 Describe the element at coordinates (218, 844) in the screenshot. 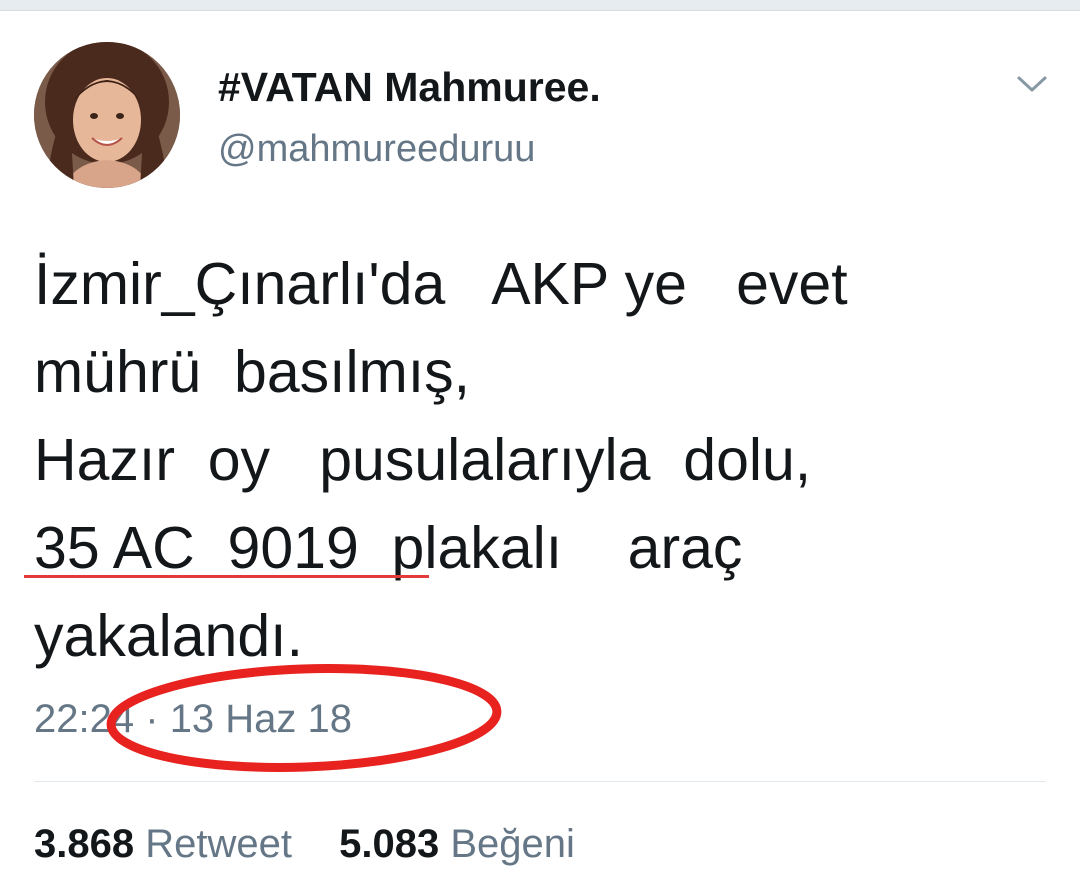

I see `retweet-label: Retweet` at that location.